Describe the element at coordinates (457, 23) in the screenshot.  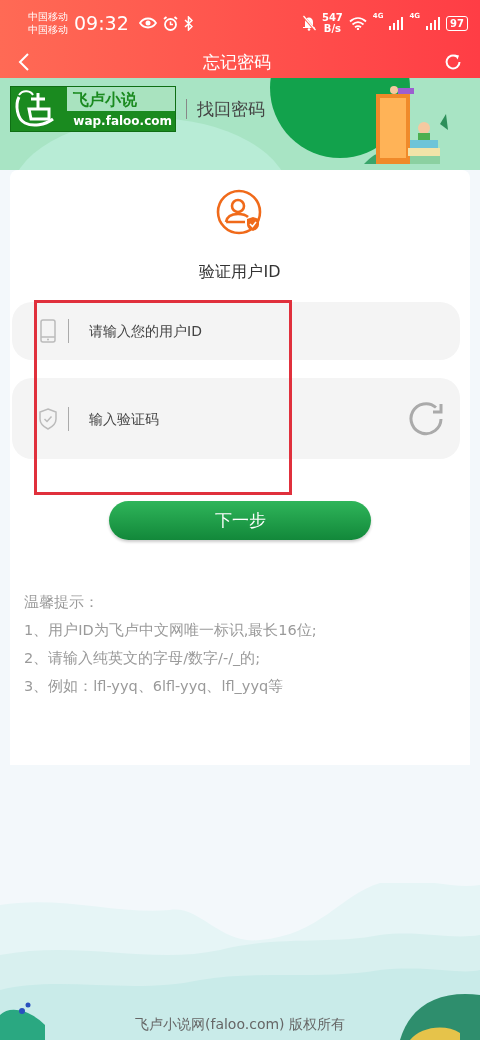
I see `battery-level: 97` at that location.